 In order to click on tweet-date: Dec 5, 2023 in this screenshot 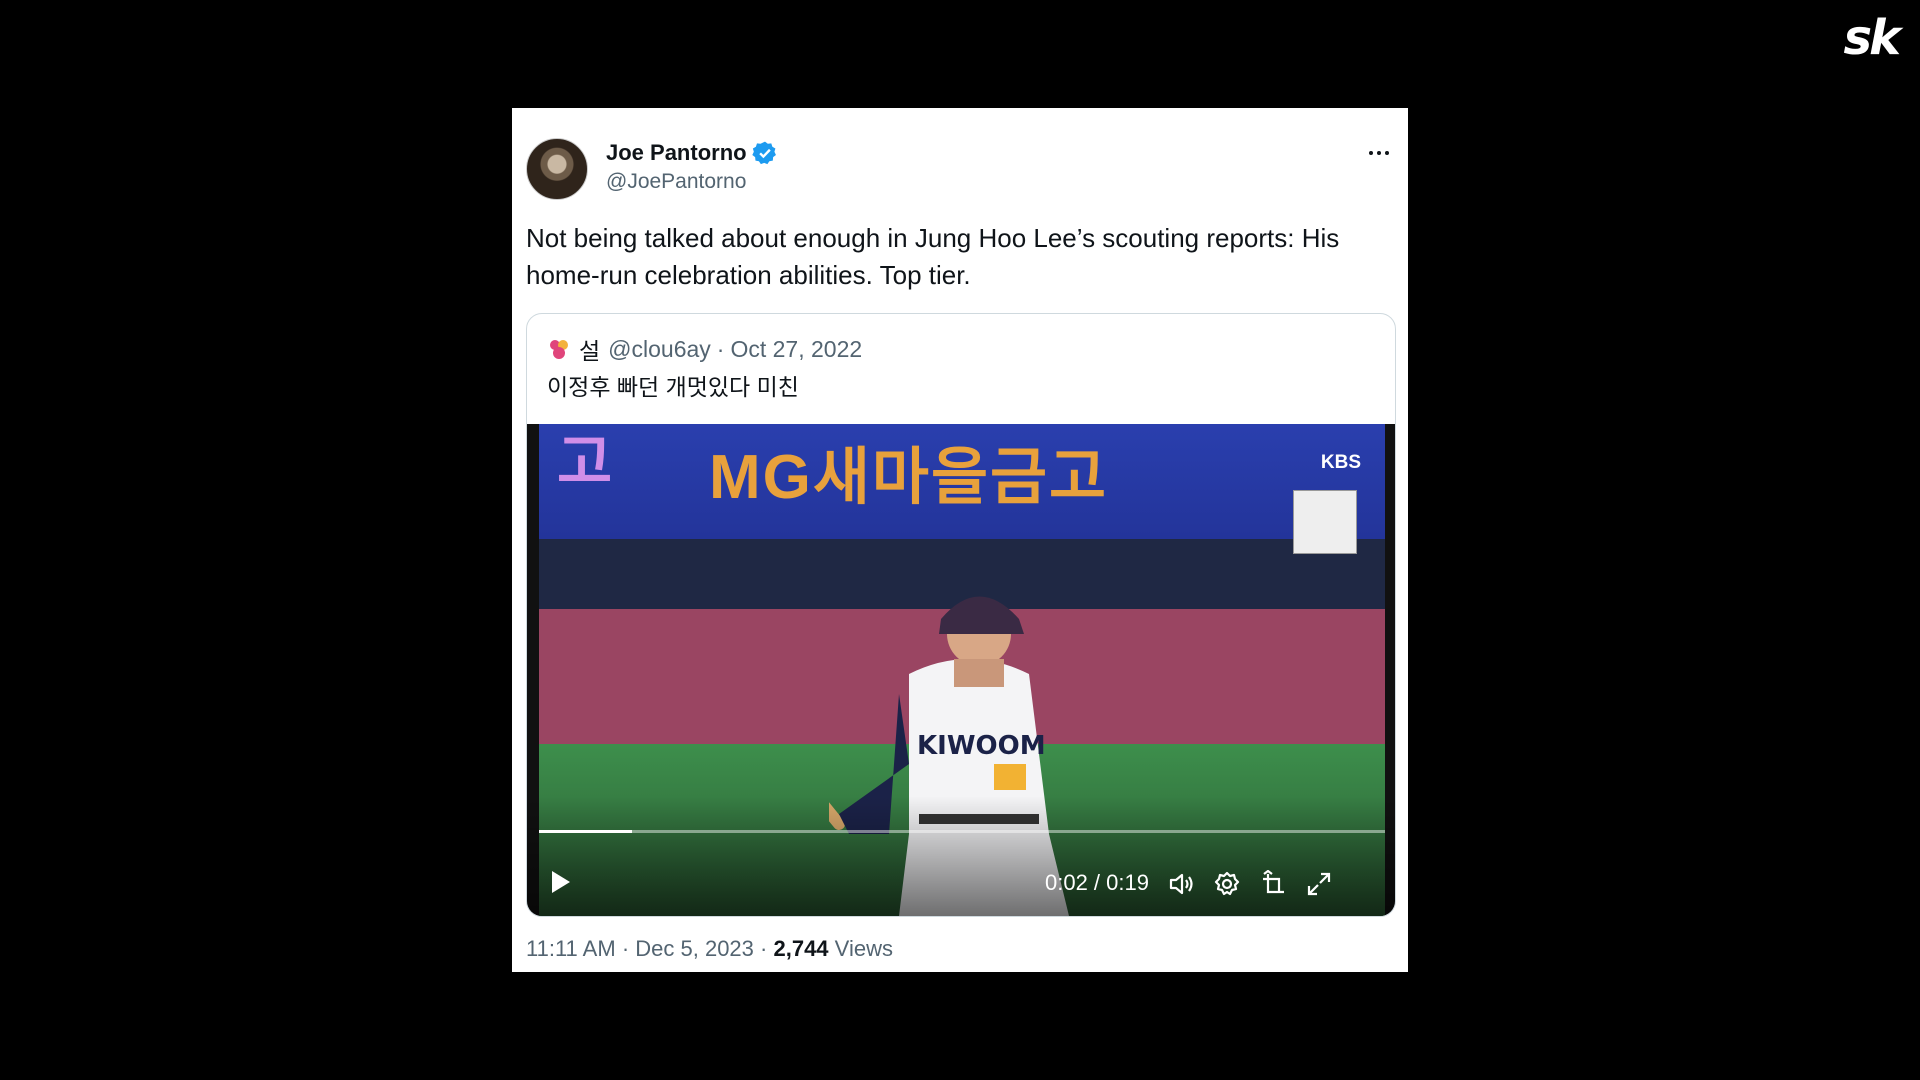, I will do `click(694, 948)`.